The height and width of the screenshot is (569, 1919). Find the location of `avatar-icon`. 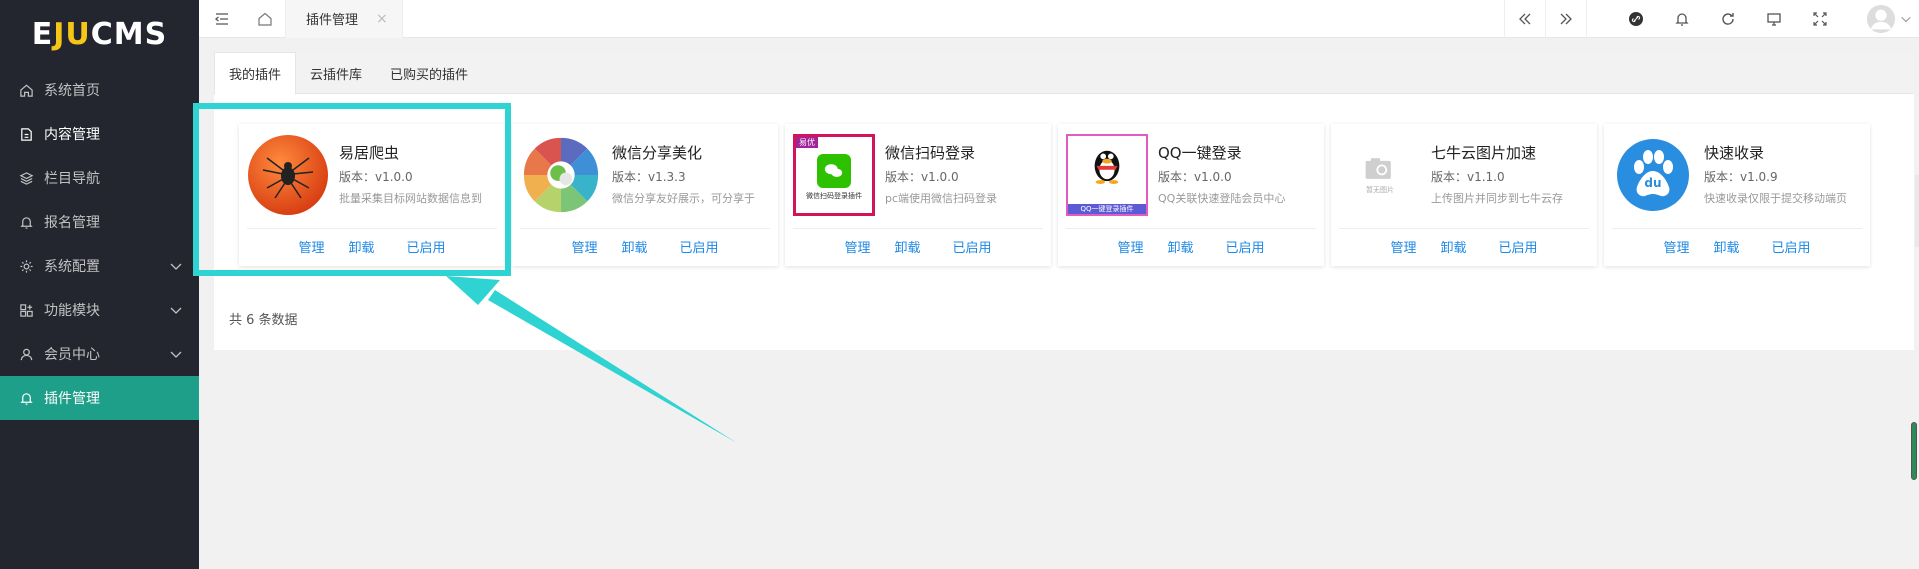

avatar-icon is located at coordinates (1881, 19).